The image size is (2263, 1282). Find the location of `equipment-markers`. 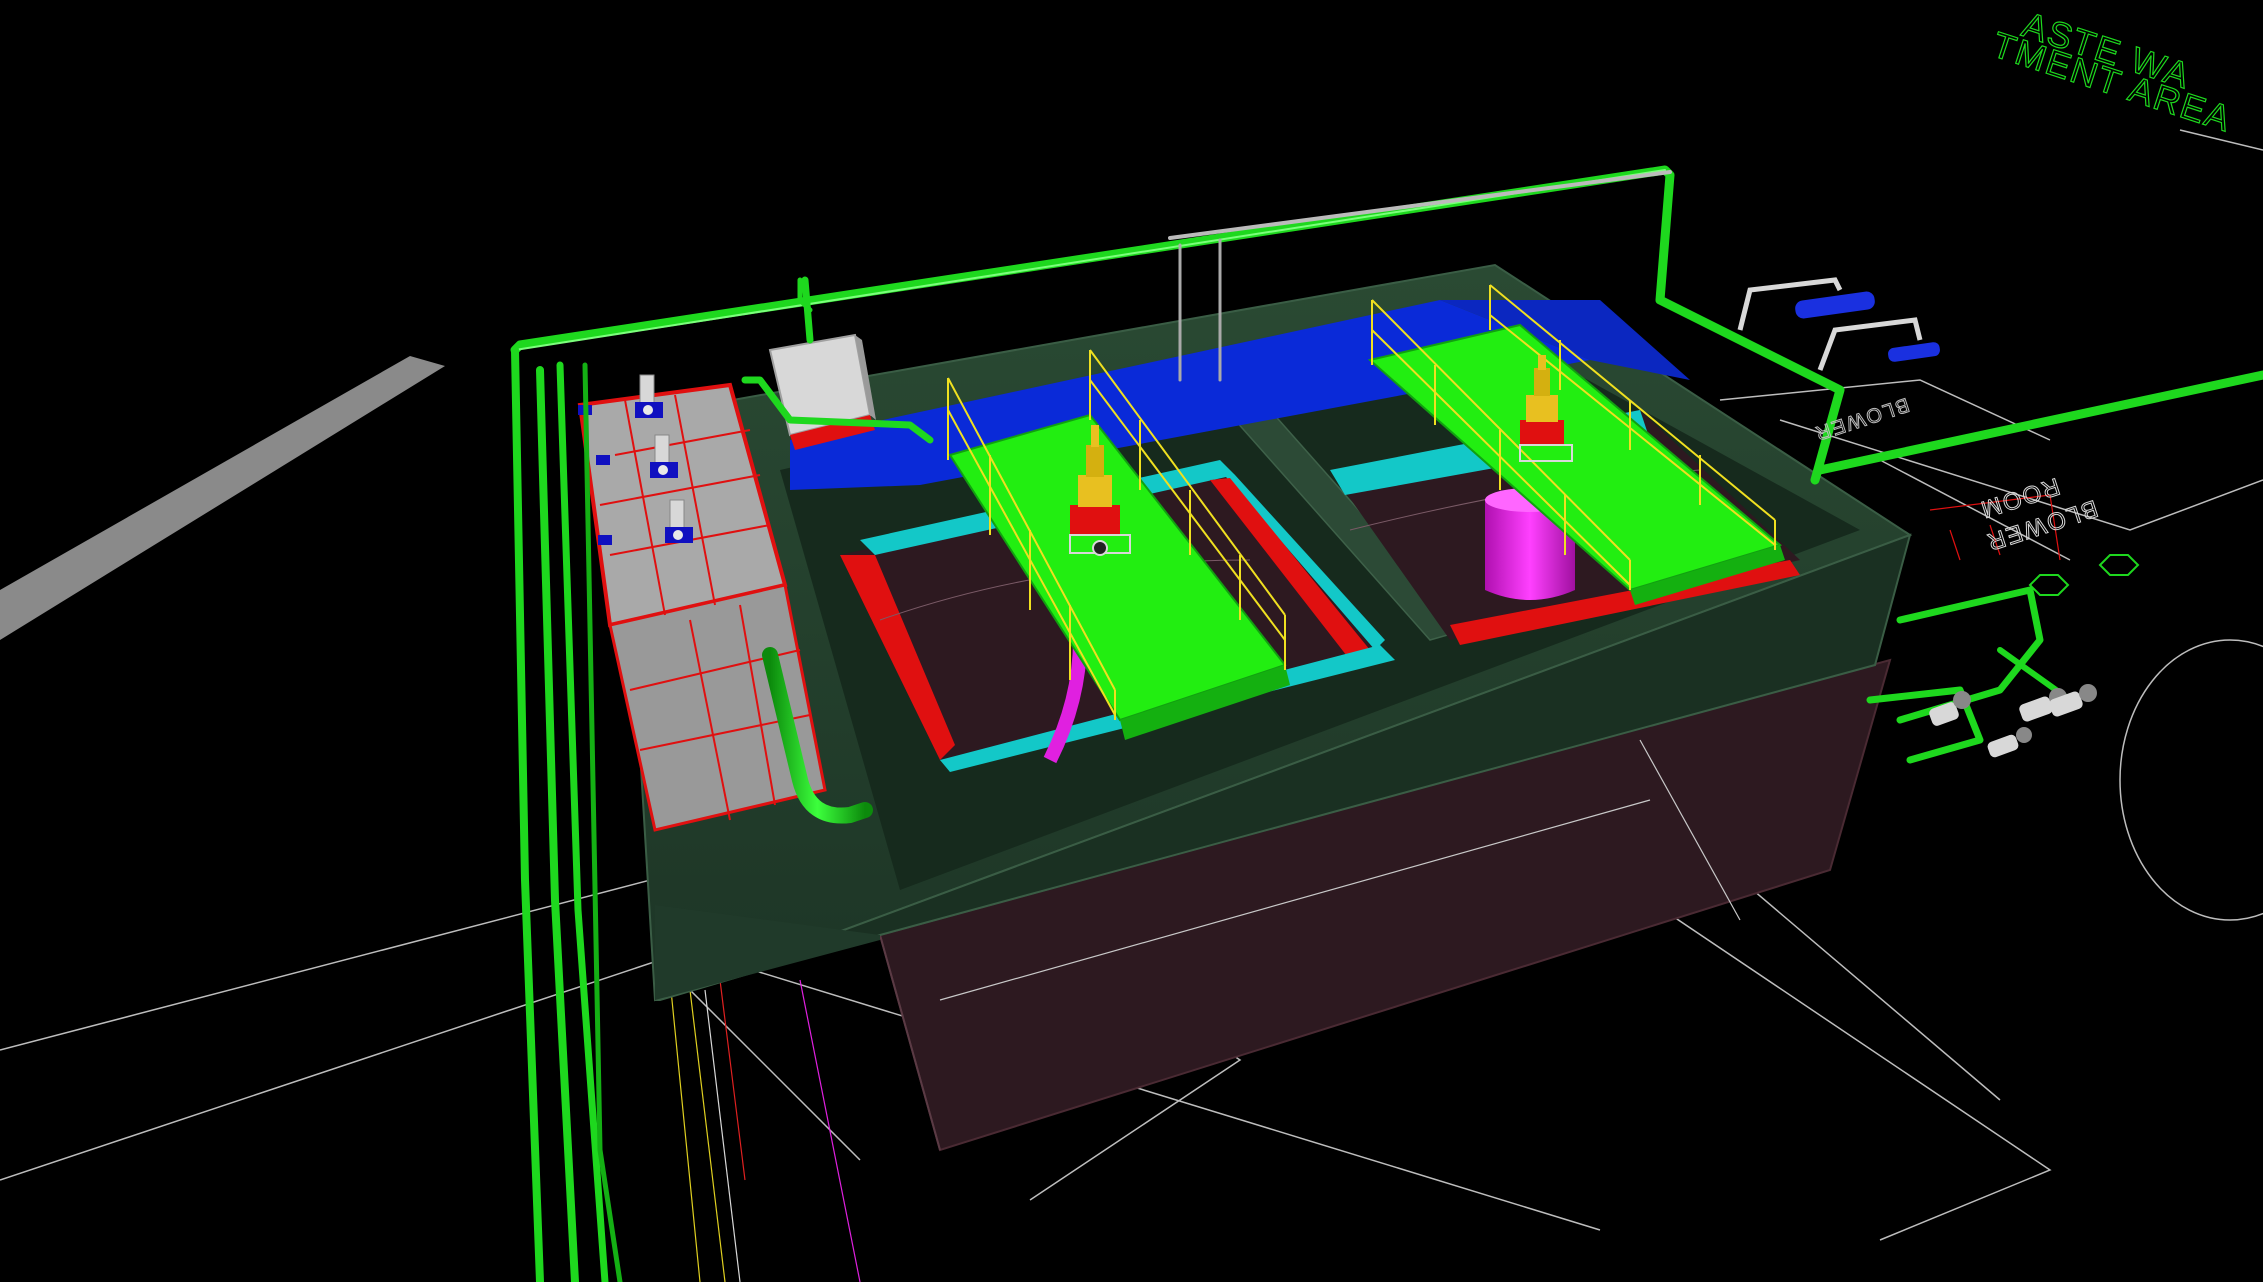

equipment-markers is located at coordinates (2084, 575).